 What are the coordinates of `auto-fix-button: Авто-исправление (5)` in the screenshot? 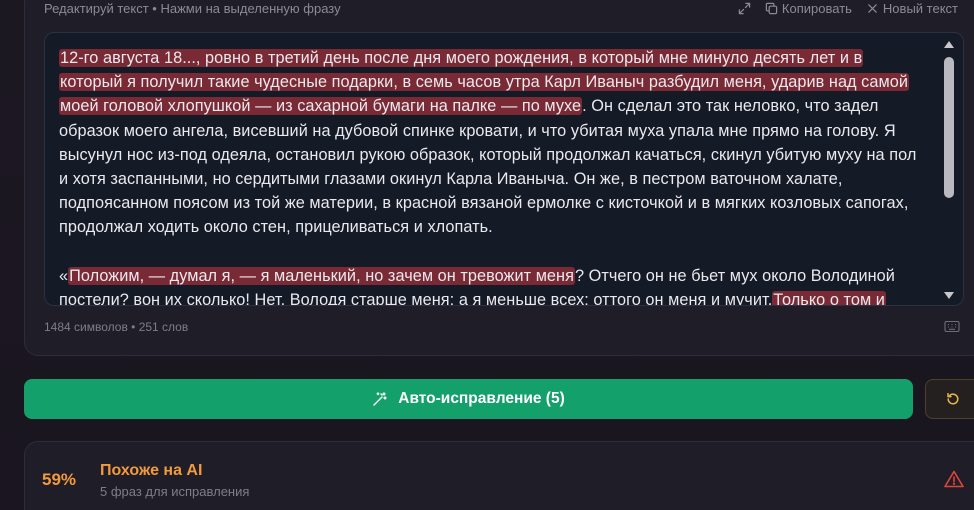 It's located at (468, 399).